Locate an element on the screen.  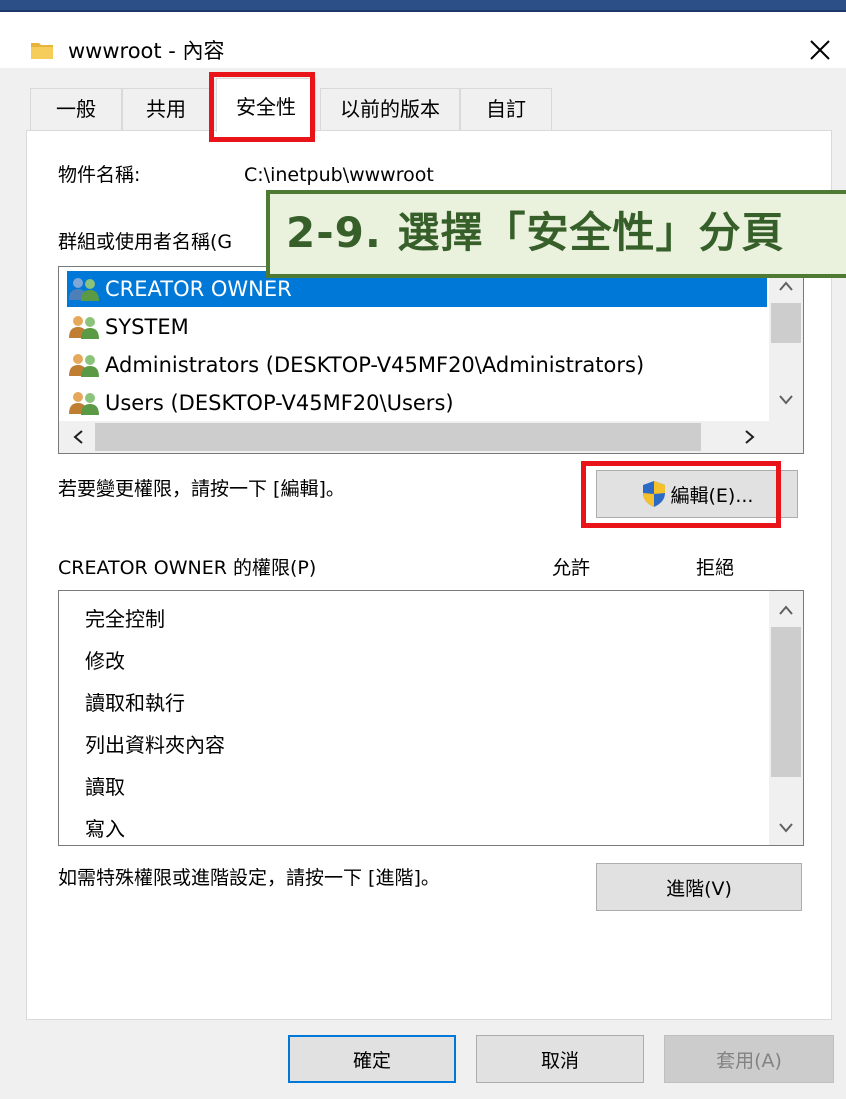
close-button is located at coordinates (820, 50).